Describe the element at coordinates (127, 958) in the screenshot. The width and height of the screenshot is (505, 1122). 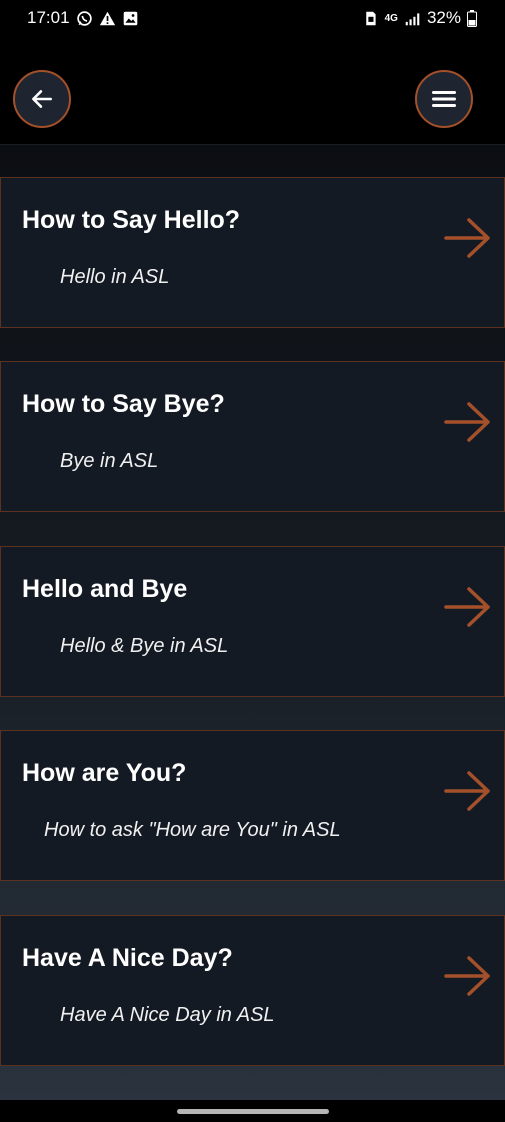
I see `card-title: Have A Nice Day?` at that location.